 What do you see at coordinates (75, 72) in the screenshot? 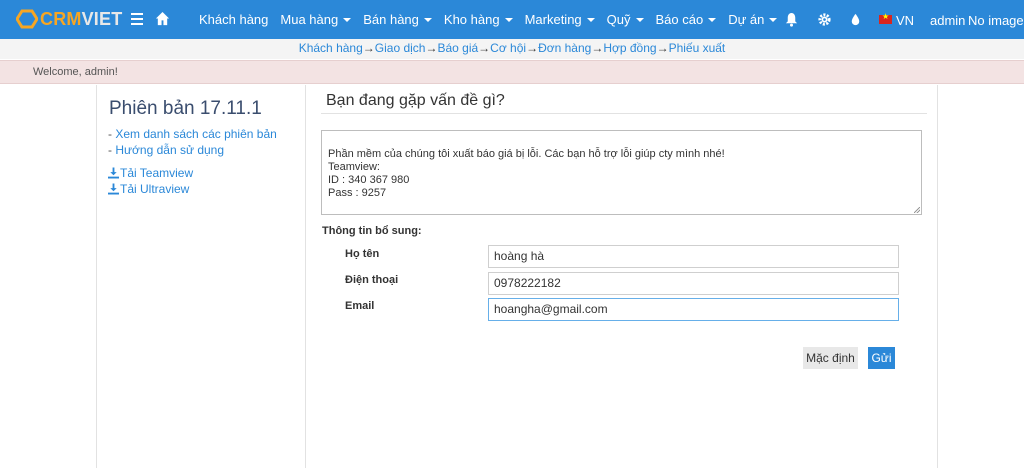
I see `welcome-text: Welcome, admin!` at bounding box center [75, 72].